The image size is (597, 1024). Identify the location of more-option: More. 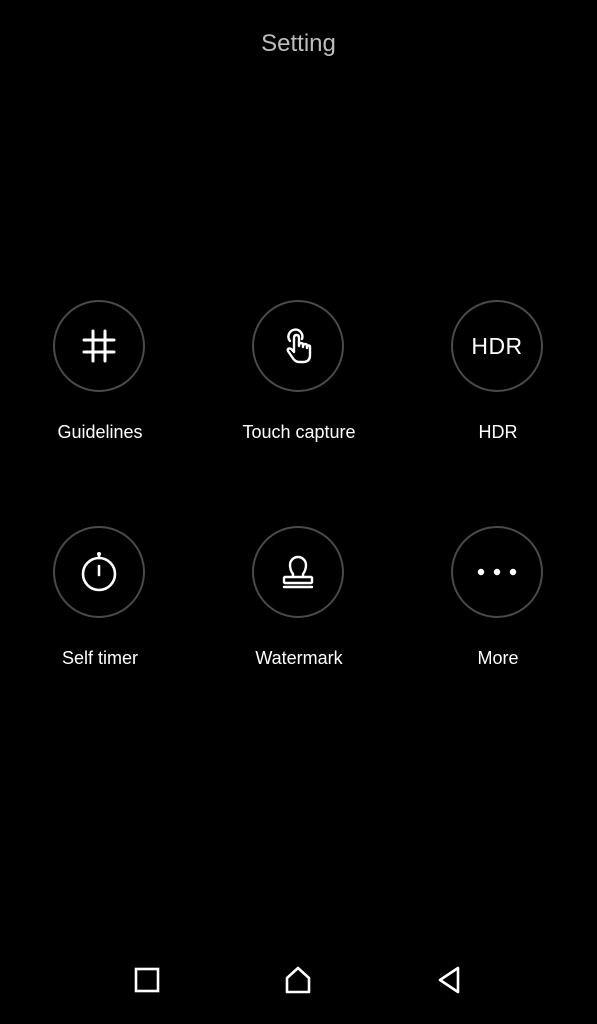
(498, 616).